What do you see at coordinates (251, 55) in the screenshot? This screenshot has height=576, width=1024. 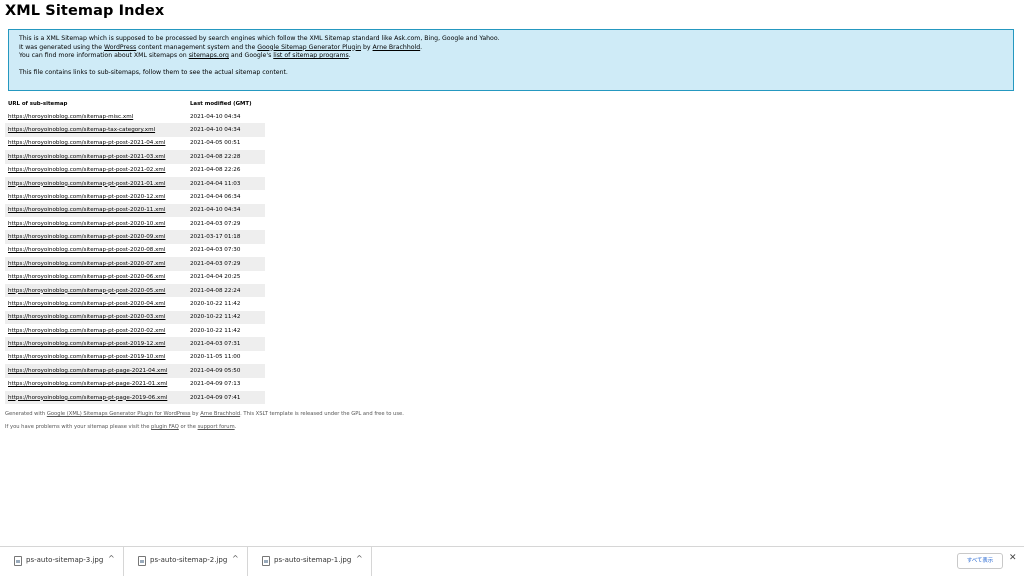 I see `intro-text: and Google's` at bounding box center [251, 55].